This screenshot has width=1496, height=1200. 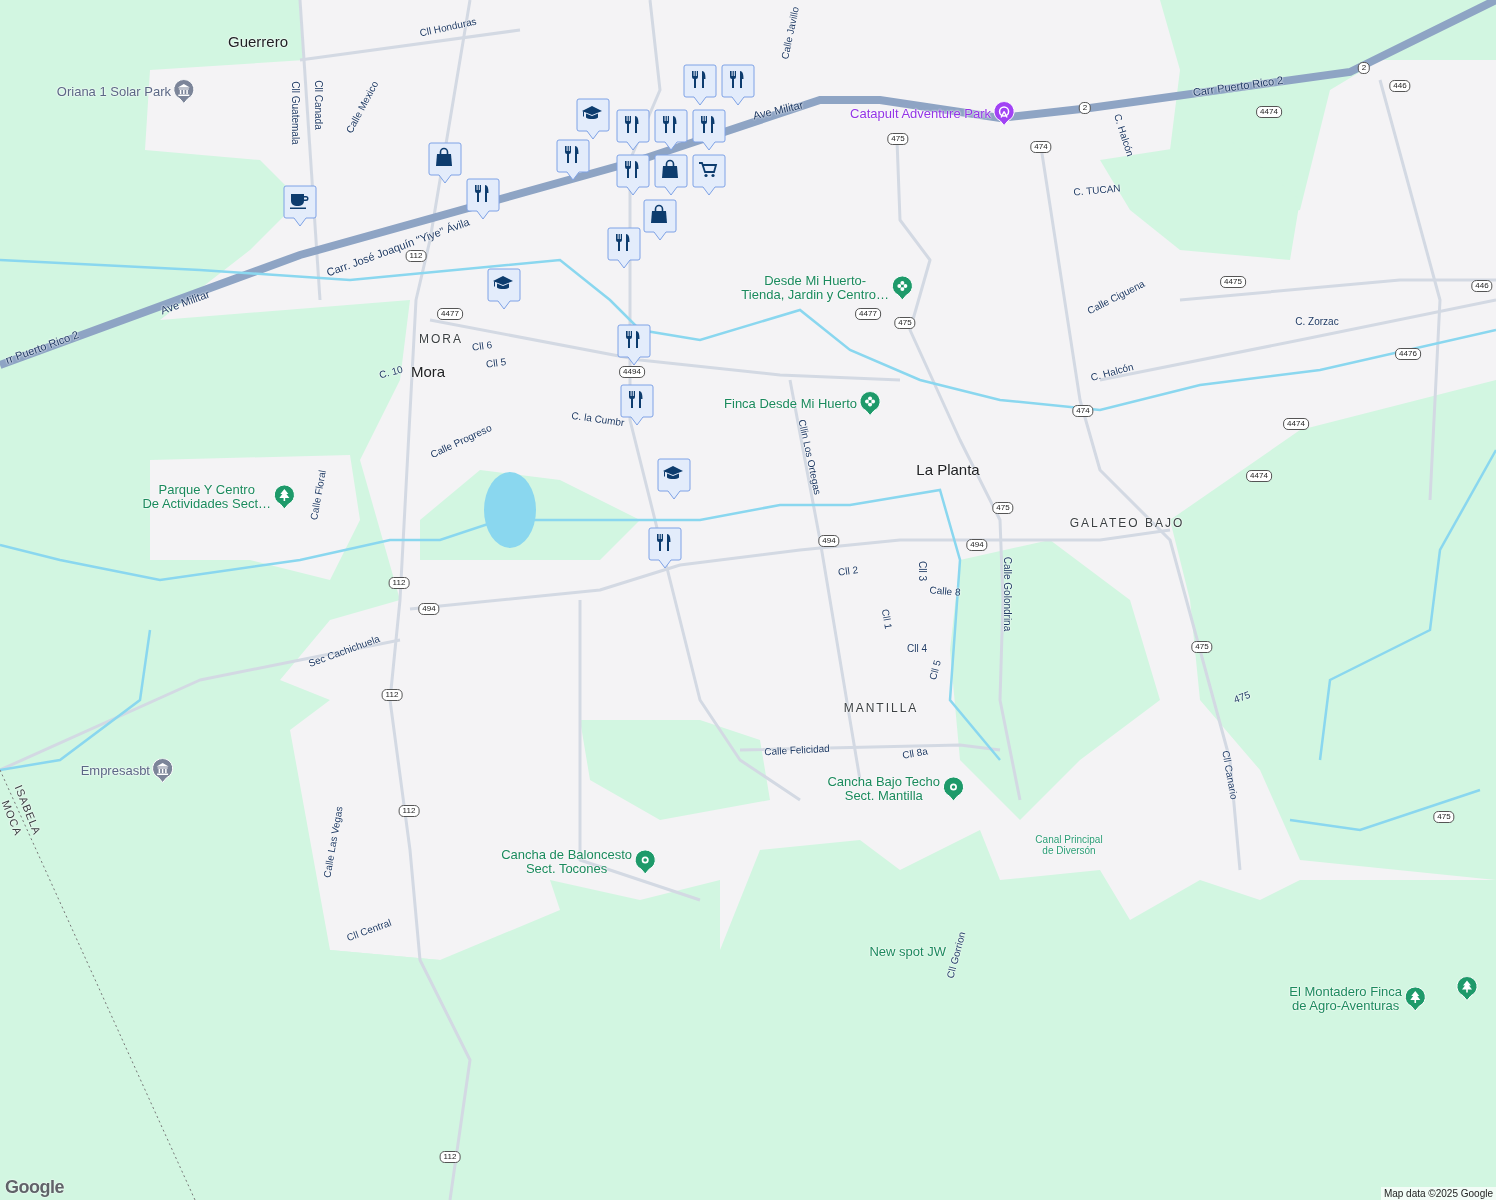 I want to click on street-label: Cll 2, so click(x=848, y=571).